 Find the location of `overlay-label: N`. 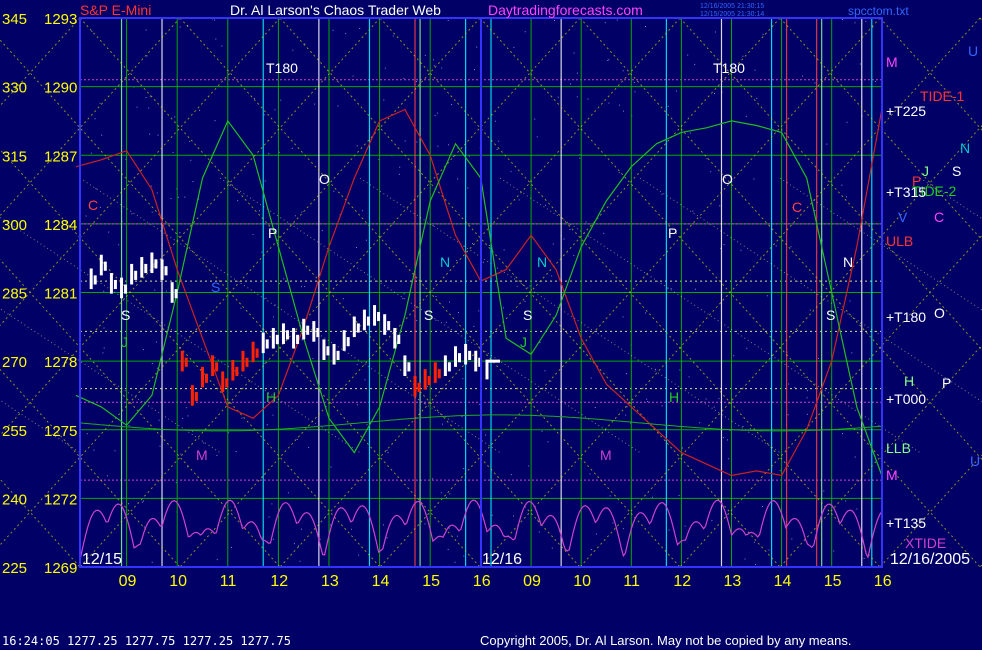

overlay-label: N is located at coordinates (445, 262).